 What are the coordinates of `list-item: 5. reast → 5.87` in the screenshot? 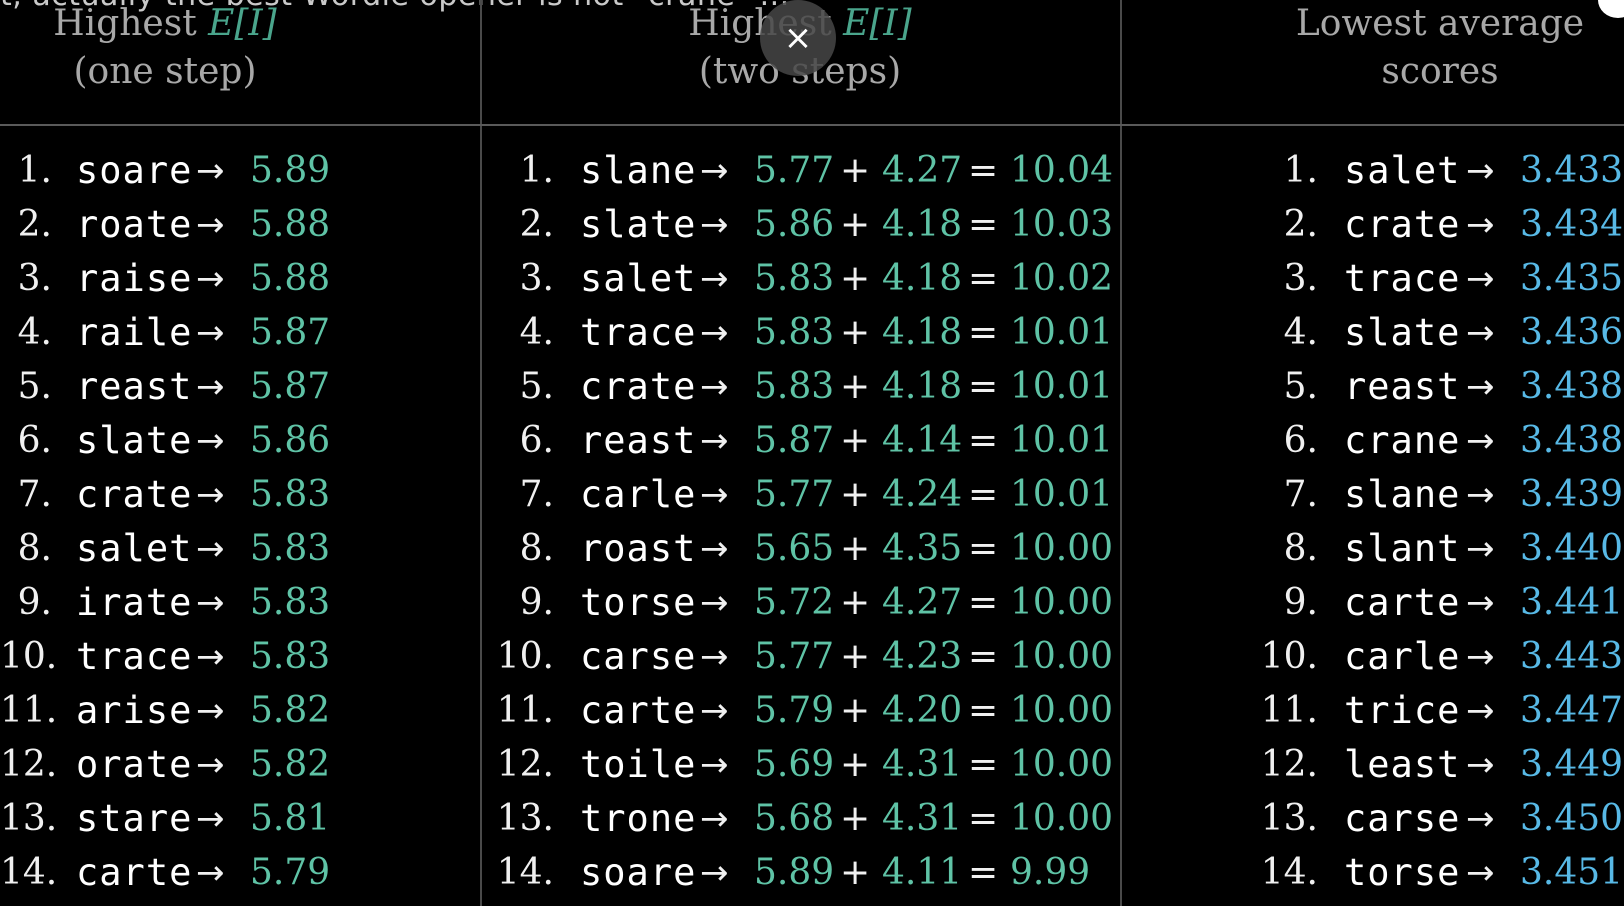 It's located at (240, 387).